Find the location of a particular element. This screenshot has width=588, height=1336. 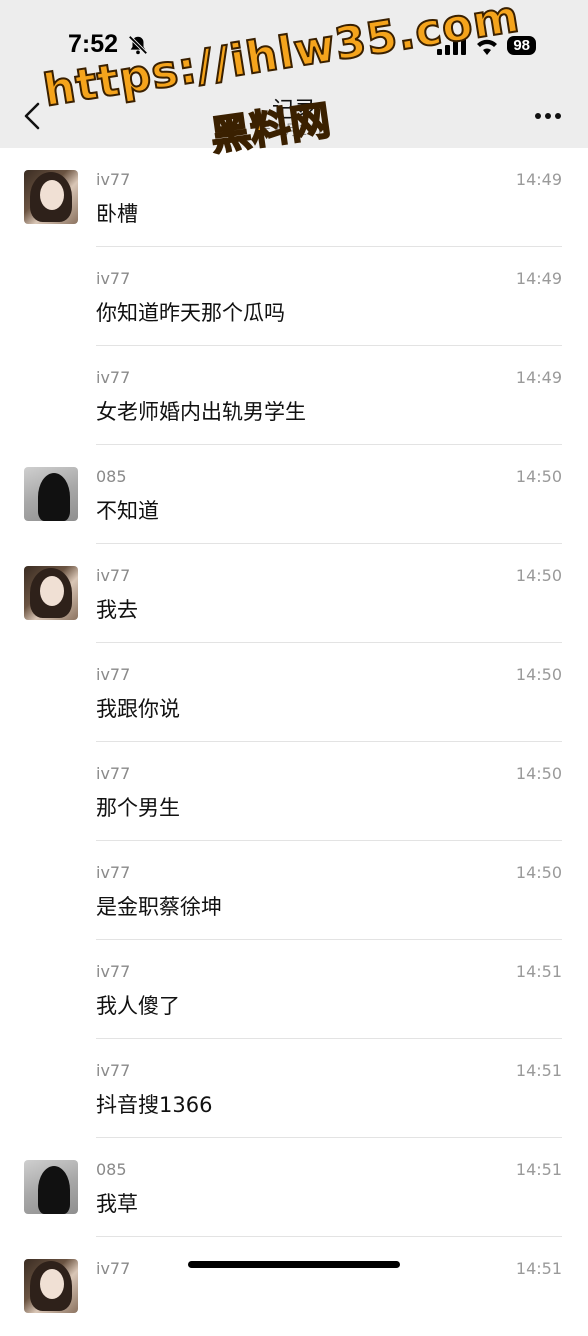

message-row: iv77 14:51 我人傻了 is located at coordinates (294, 989).